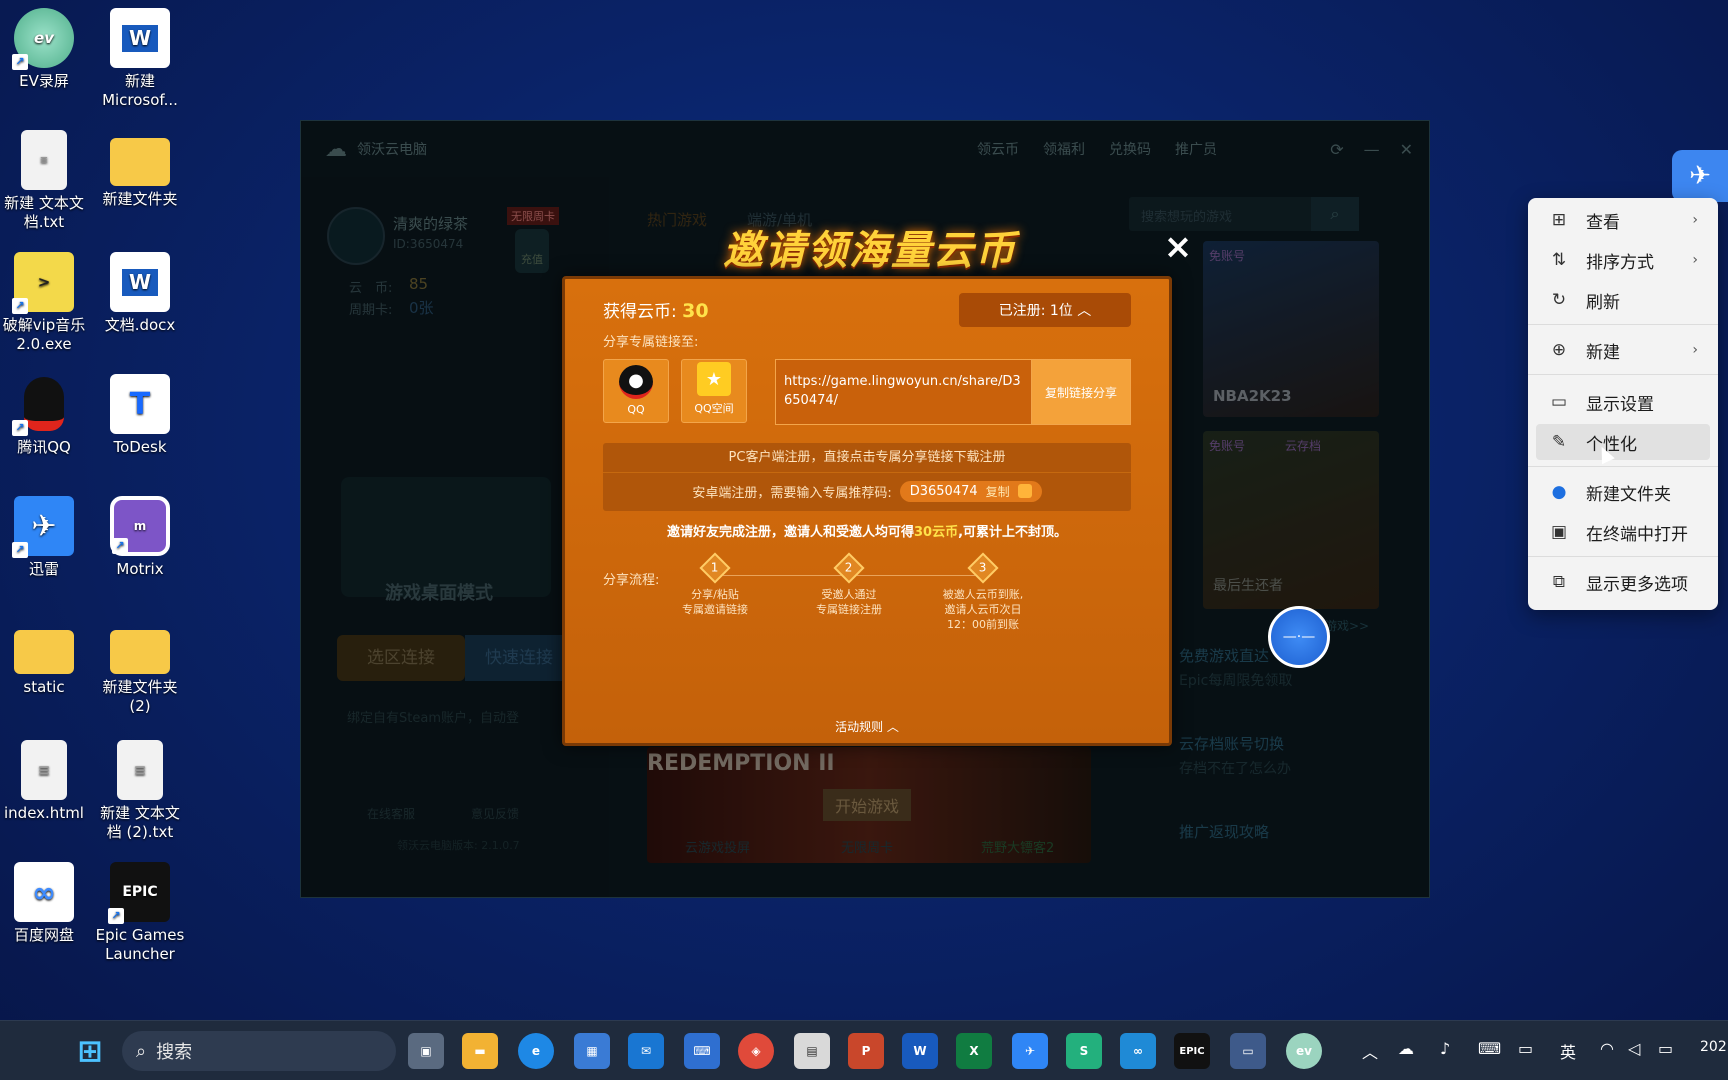 This screenshot has width=1728, height=1080. What do you see at coordinates (983, 609) in the screenshot?
I see `step-text: 被邀人云币到账, 邀请人云币次日 12：00前到账` at bounding box center [983, 609].